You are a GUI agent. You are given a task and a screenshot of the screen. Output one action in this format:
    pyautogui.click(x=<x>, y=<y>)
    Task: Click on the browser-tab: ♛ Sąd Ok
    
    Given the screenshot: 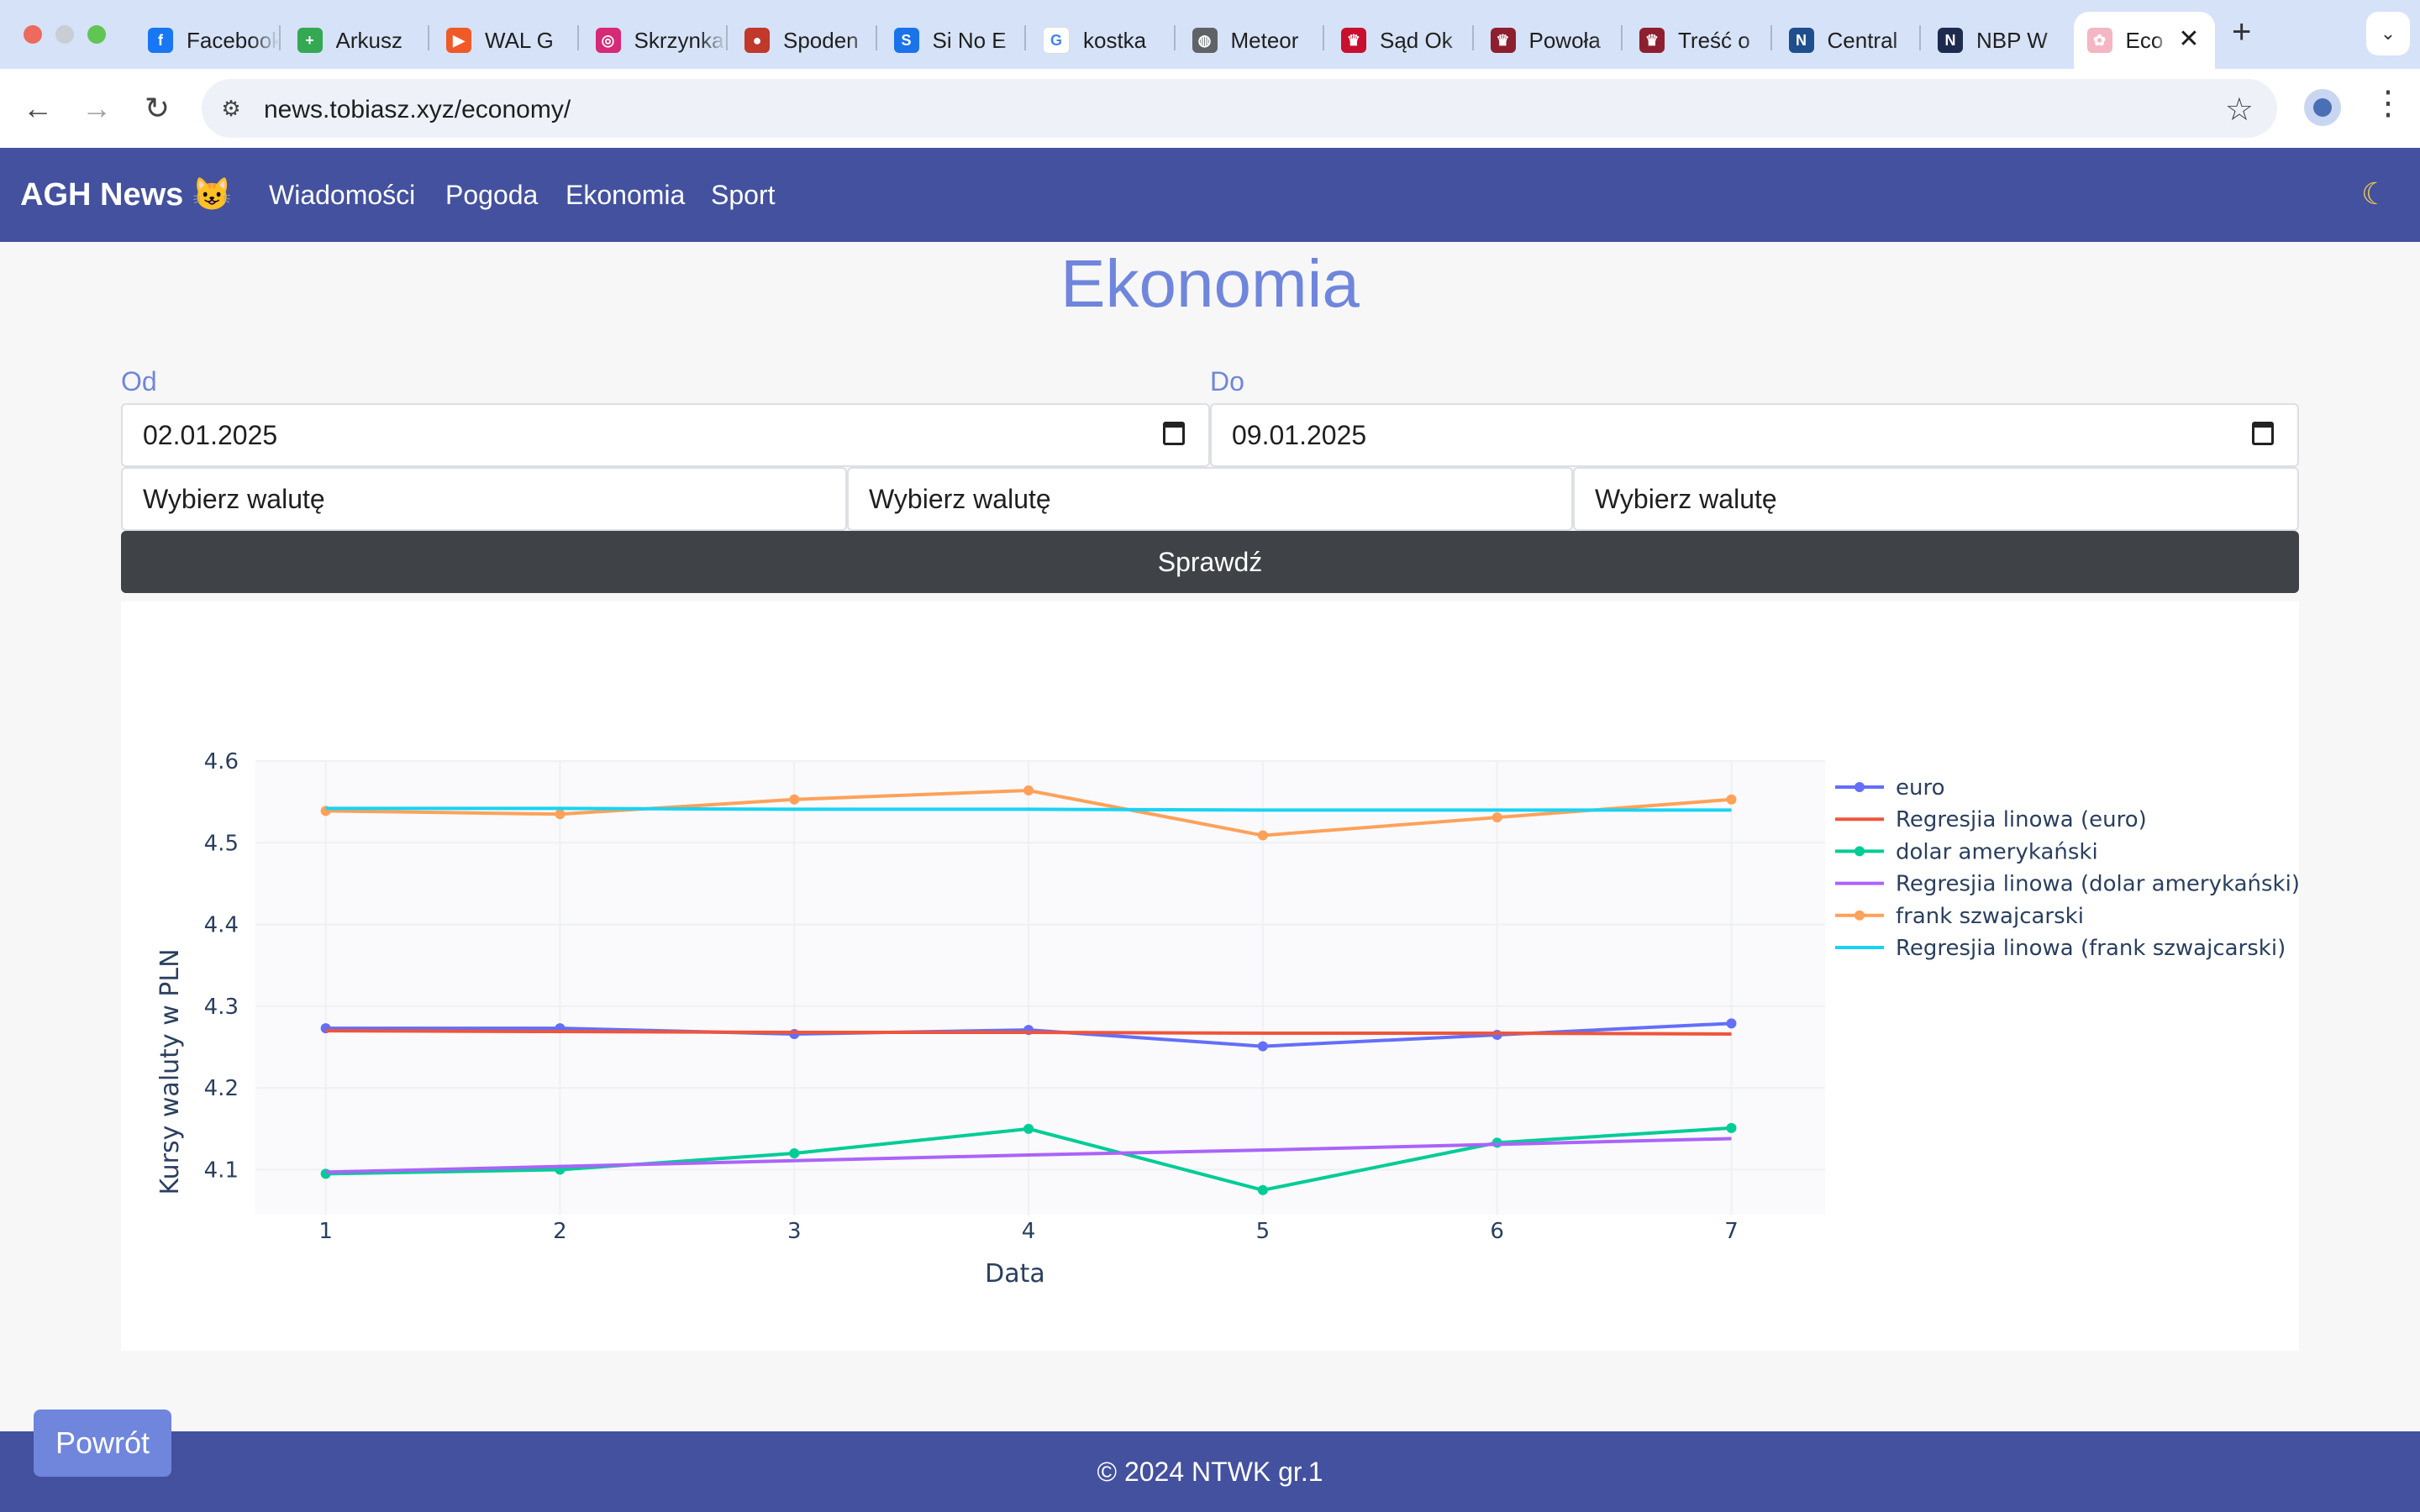 What is the action you would take?
    pyautogui.click(x=1403, y=40)
    